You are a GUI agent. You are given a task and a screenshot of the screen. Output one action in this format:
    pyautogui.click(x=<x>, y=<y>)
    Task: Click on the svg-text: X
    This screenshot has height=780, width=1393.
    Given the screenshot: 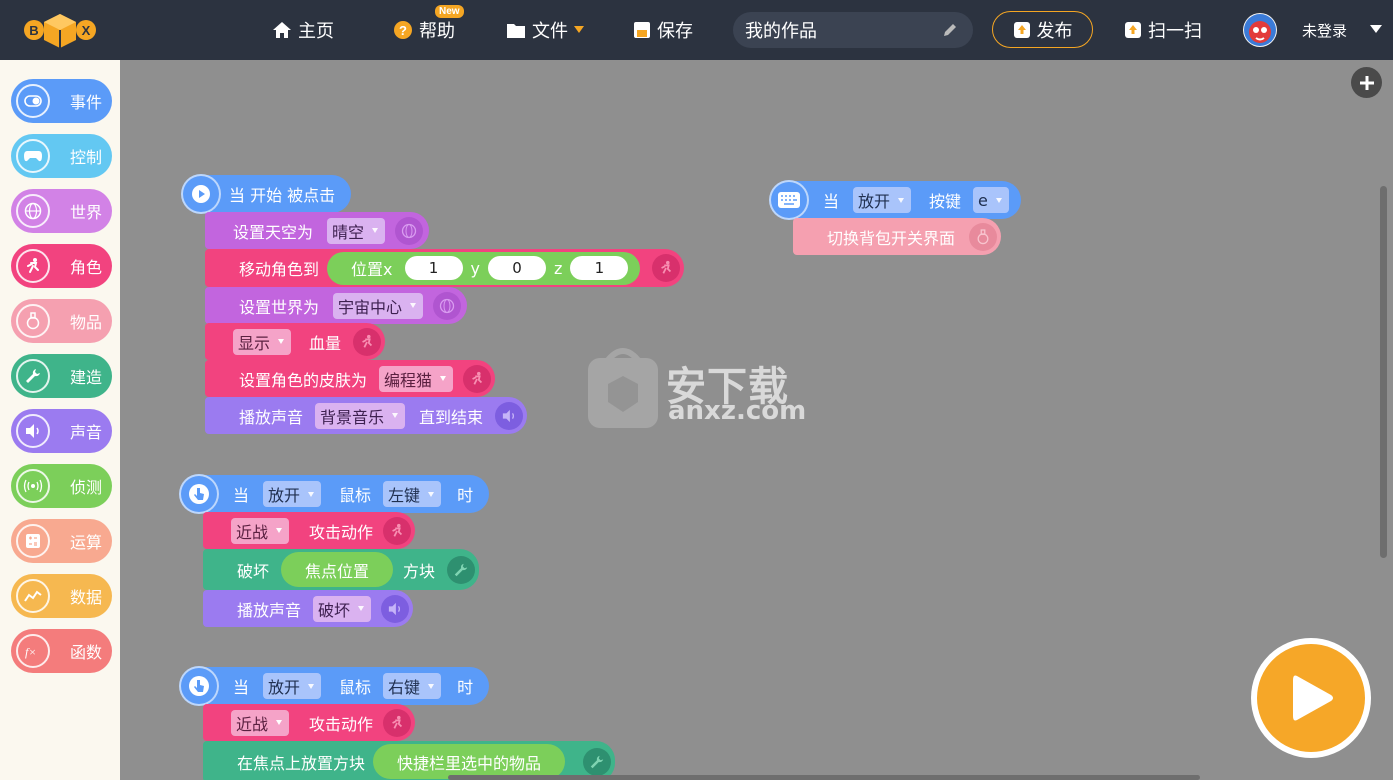 What is the action you would take?
    pyautogui.click(x=86, y=30)
    